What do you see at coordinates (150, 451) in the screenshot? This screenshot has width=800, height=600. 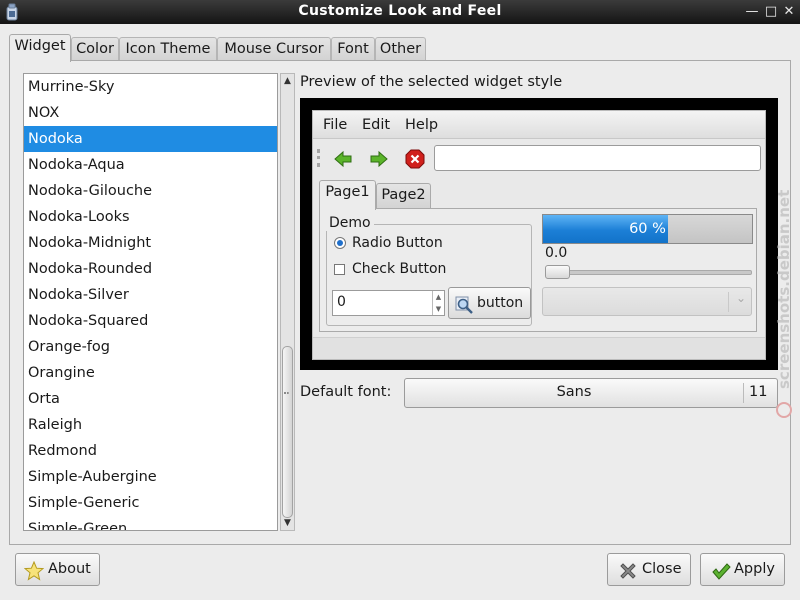 I see `list-item: Redmond` at bounding box center [150, 451].